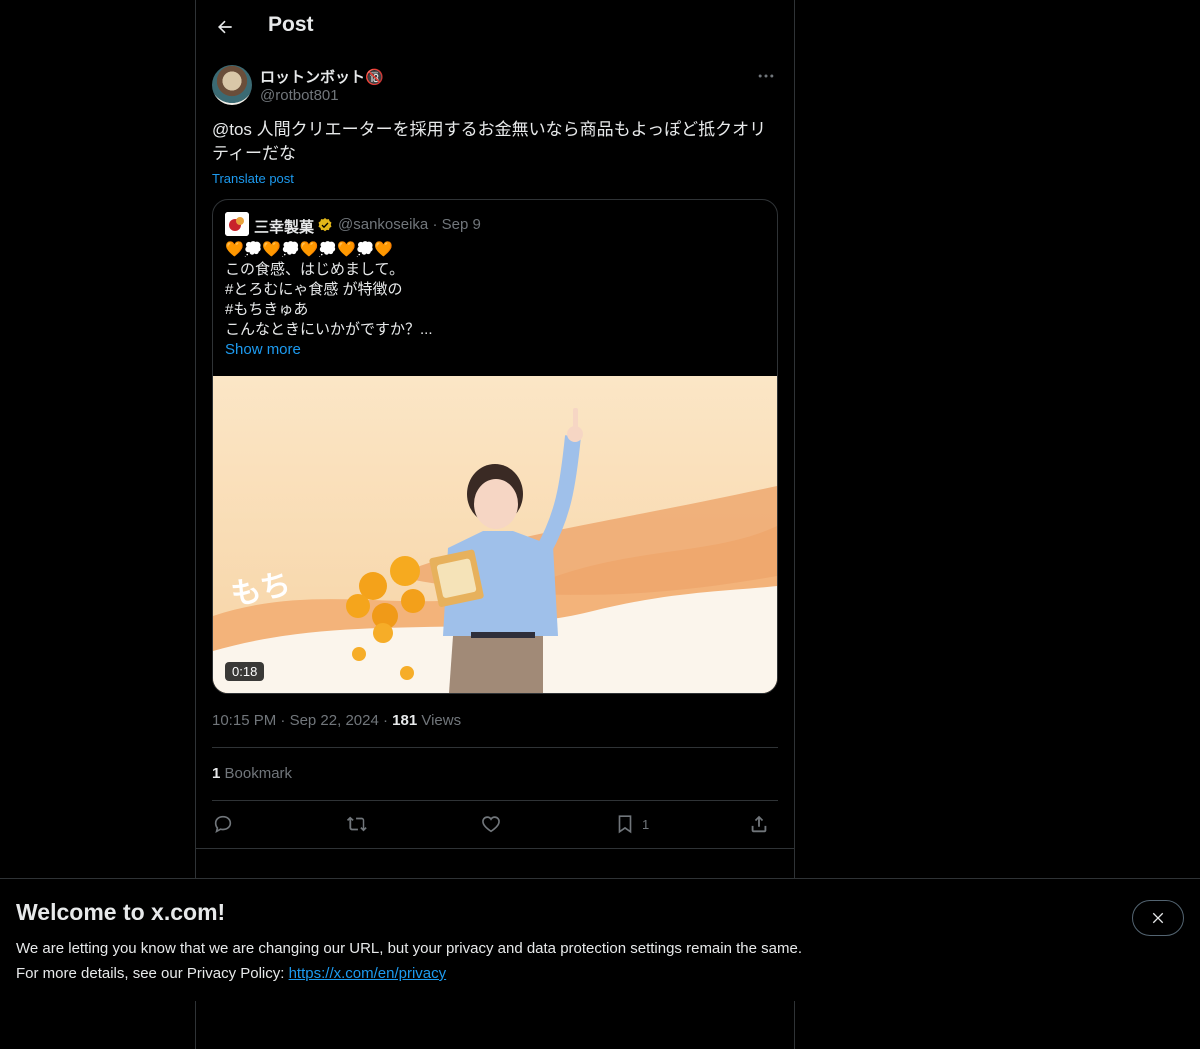  What do you see at coordinates (441, 720) in the screenshot?
I see `views-label: Views` at bounding box center [441, 720].